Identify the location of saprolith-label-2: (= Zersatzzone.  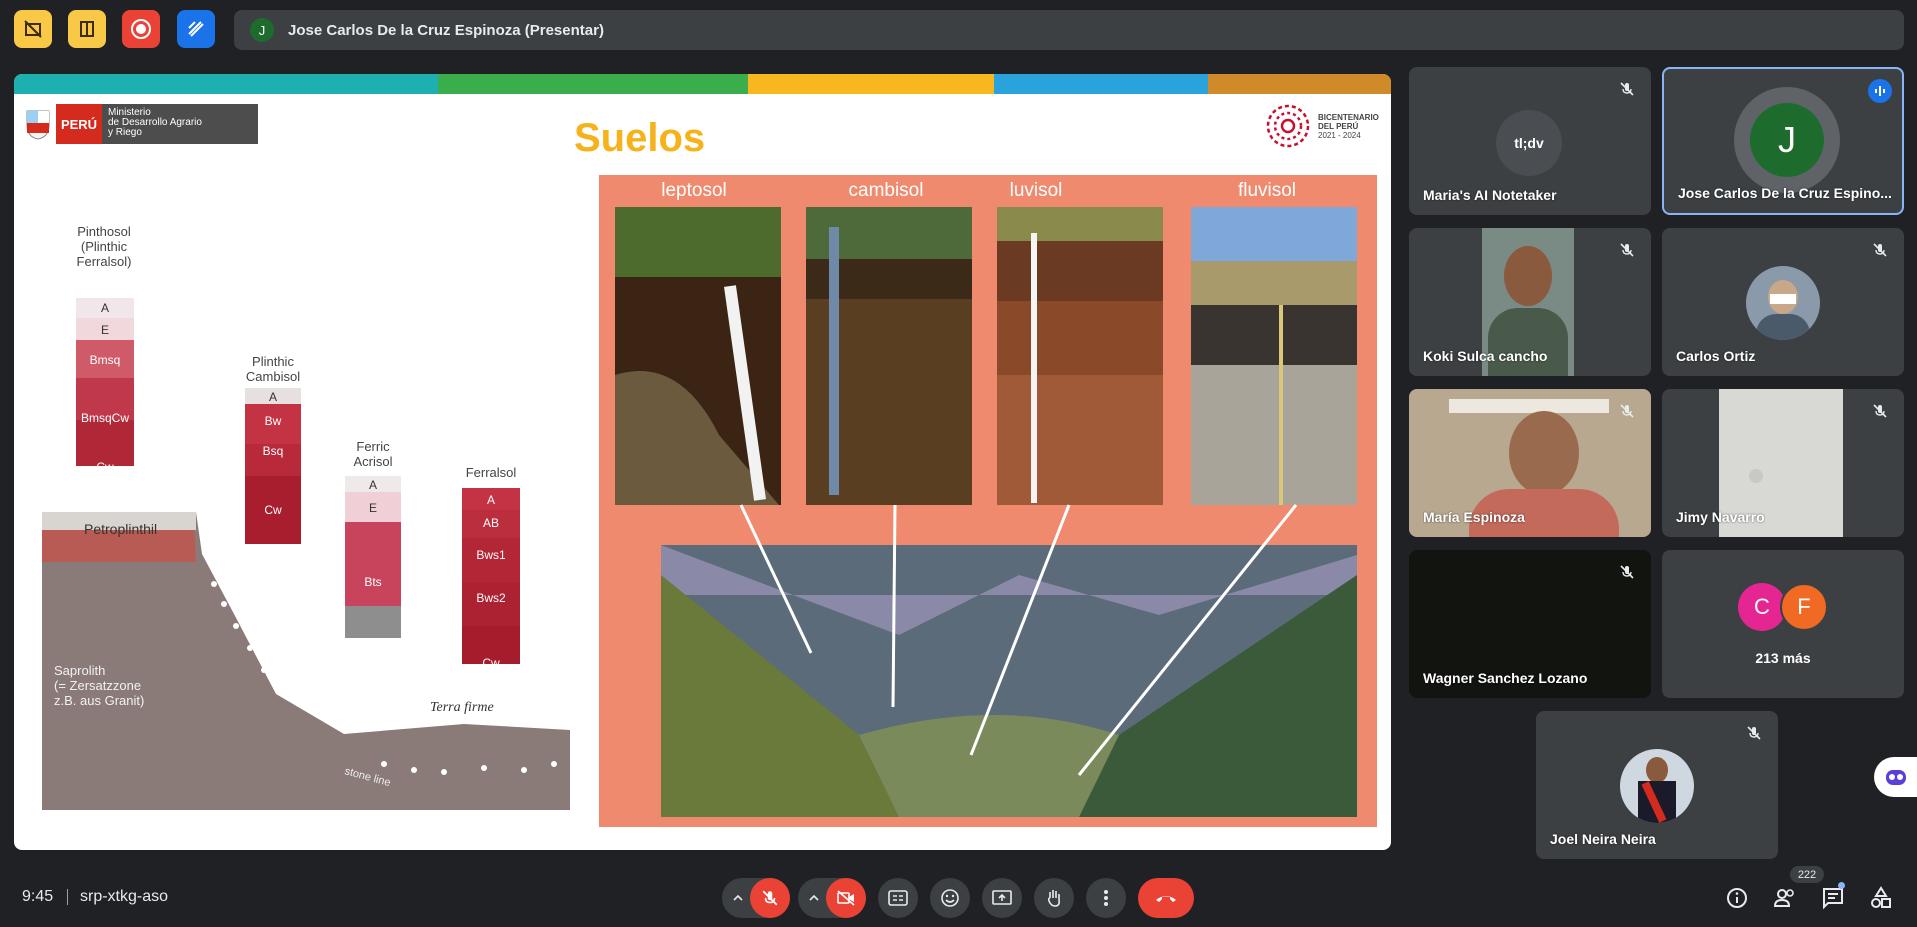
(97, 685).